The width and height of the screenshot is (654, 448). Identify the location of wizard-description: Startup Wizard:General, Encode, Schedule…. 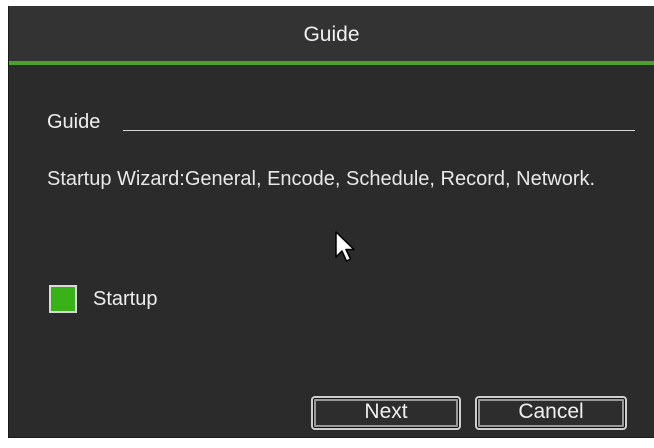
(321, 179).